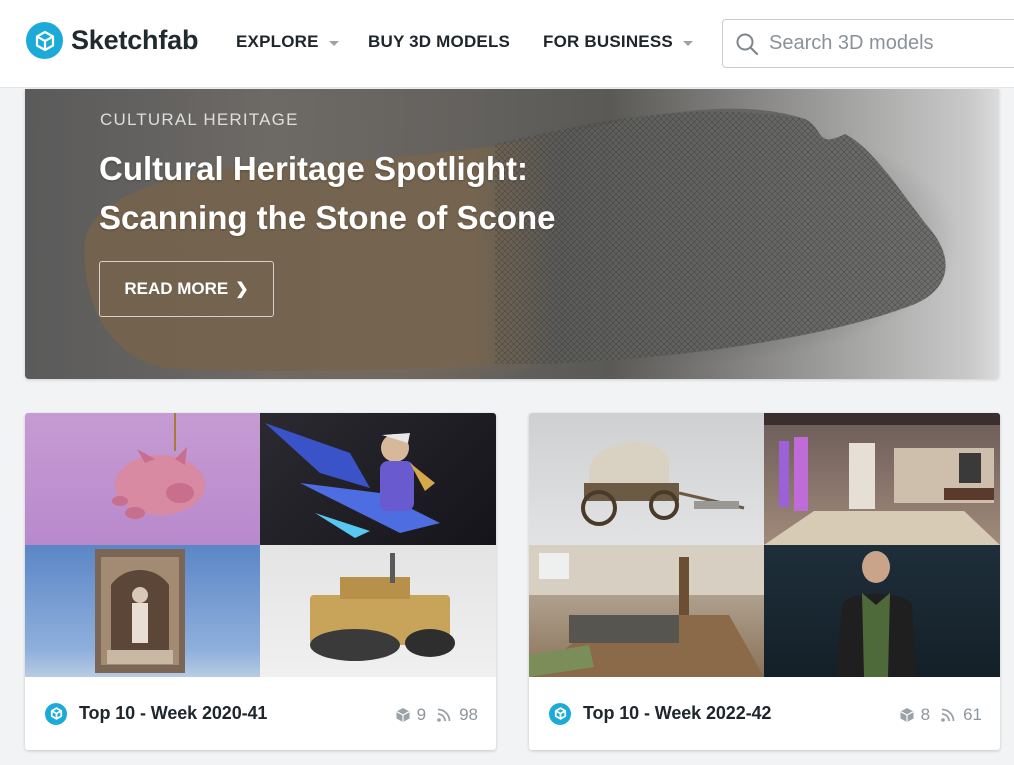 Image resolution: width=1014 pixels, height=765 pixels. What do you see at coordinates (972, 714) in the screenshot?
I see `follower-count-value: 61` at bounding box center [972, 714].